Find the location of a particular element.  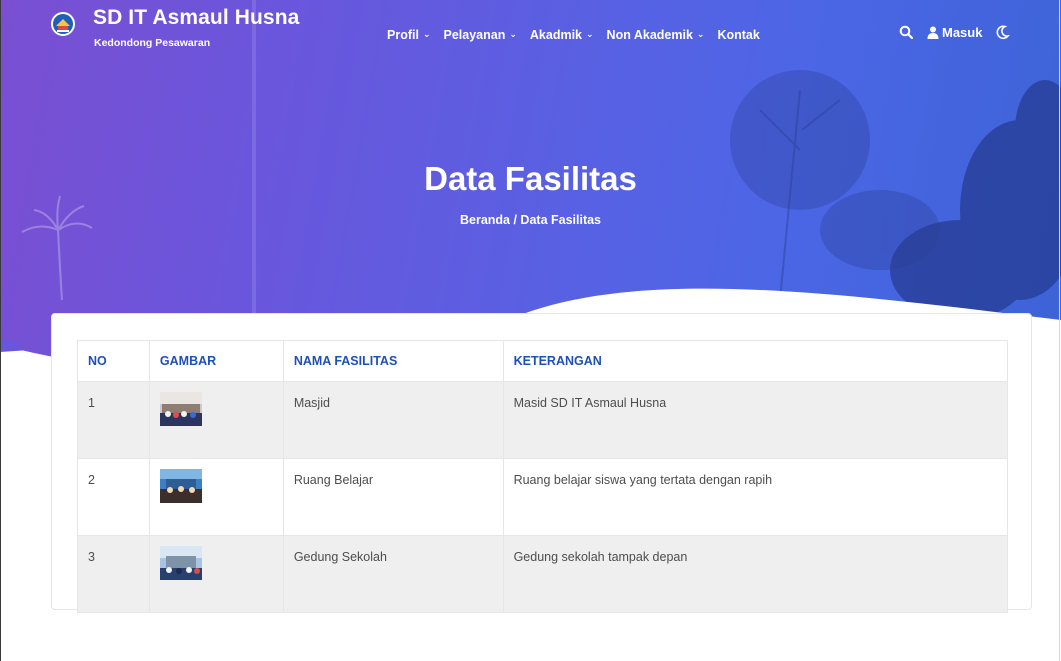

cell-no: 1 is located at coordinates (113, 420).